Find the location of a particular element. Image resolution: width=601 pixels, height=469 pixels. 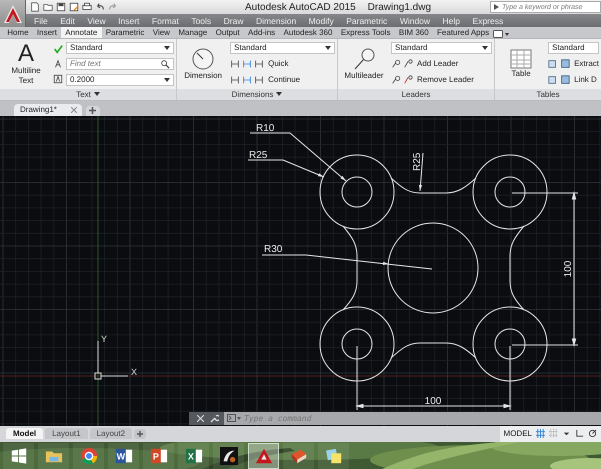

find-text-box: Find text is located at coordinates (120, 64).